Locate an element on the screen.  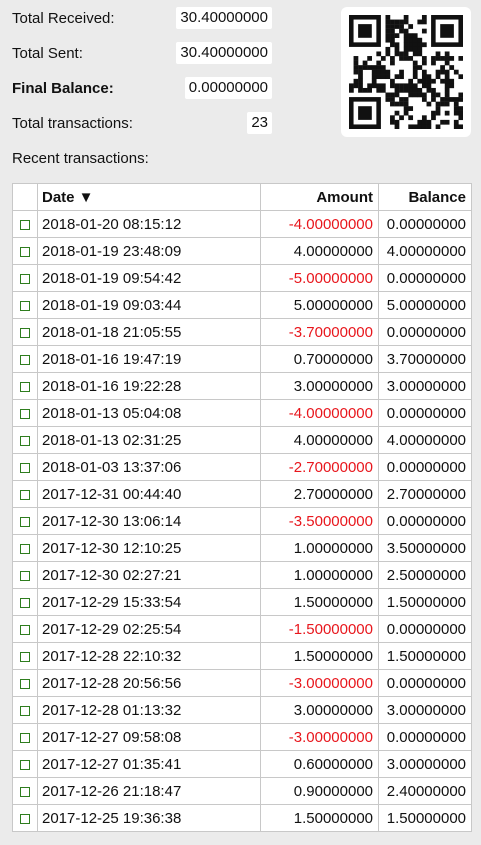
transaction-balance: 5.00000000 is located at coordinates (425, 305).